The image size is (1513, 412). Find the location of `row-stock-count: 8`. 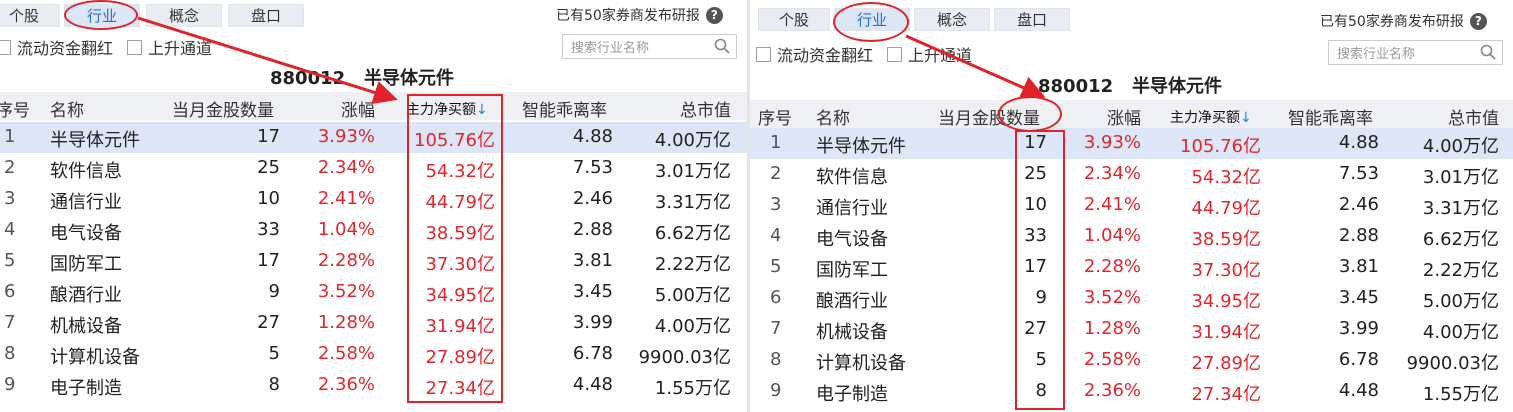

row-stock-count: 8 is located at coordinates (274, 384).